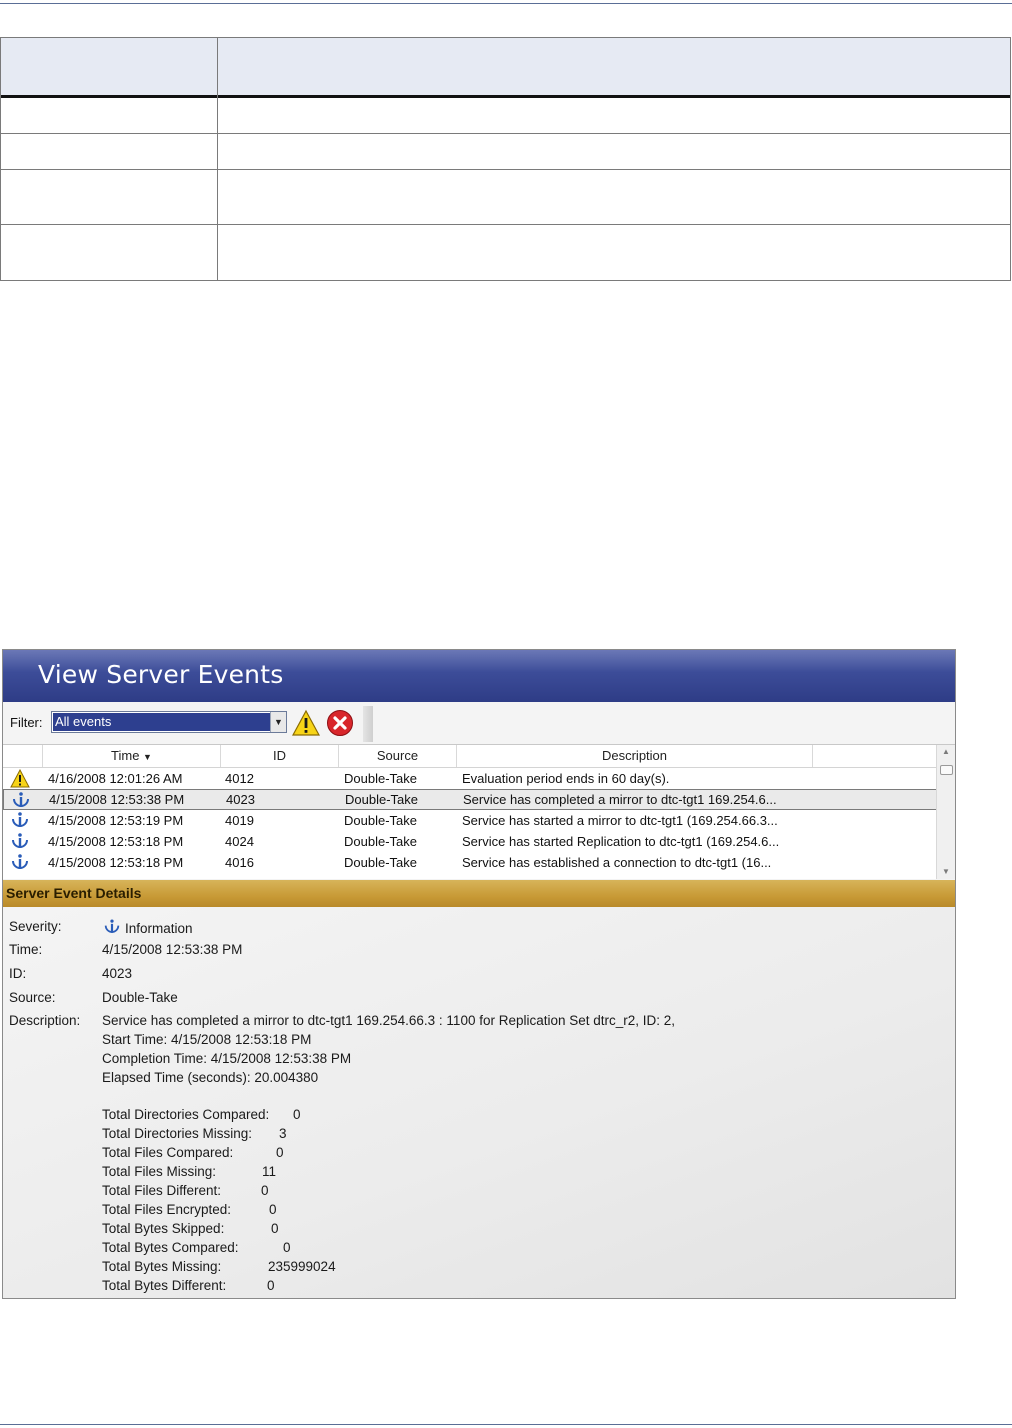 Image resolution: width=1012 pixels, height=1428 pixels. Describe the element at coordinates (239, 841) in the screenshot. I see `row-id: 4024` at that location.